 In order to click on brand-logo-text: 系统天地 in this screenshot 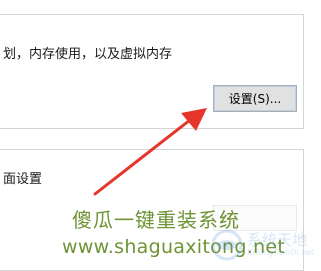, I will do `click(277, 240)`.